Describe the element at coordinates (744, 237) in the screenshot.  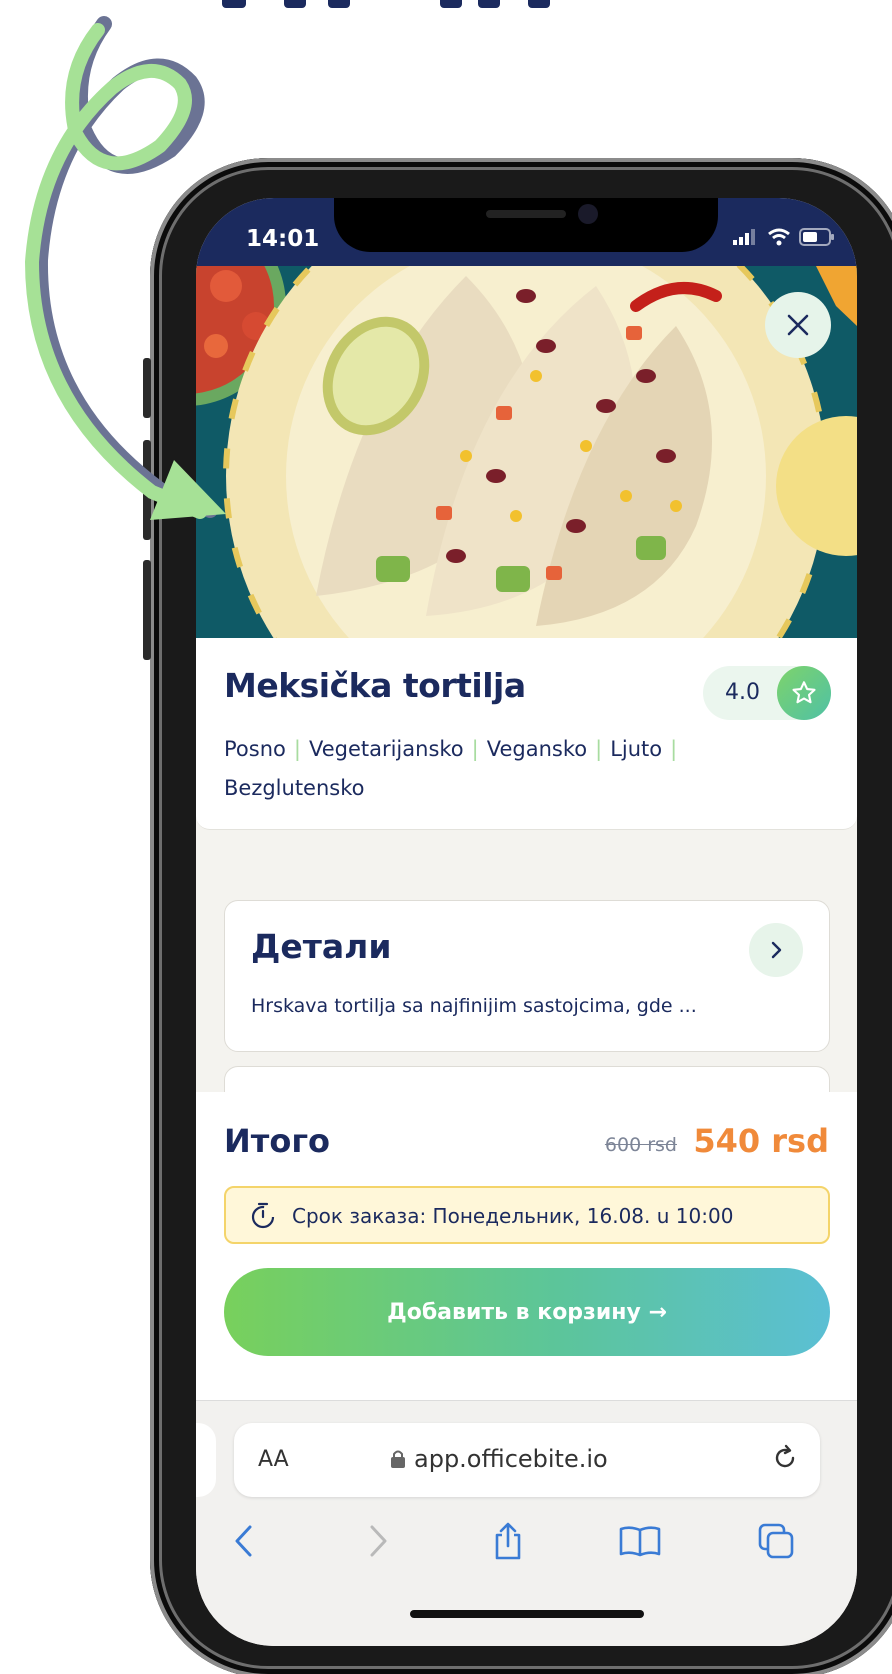
I see `cellular-signal-icon` at that location.